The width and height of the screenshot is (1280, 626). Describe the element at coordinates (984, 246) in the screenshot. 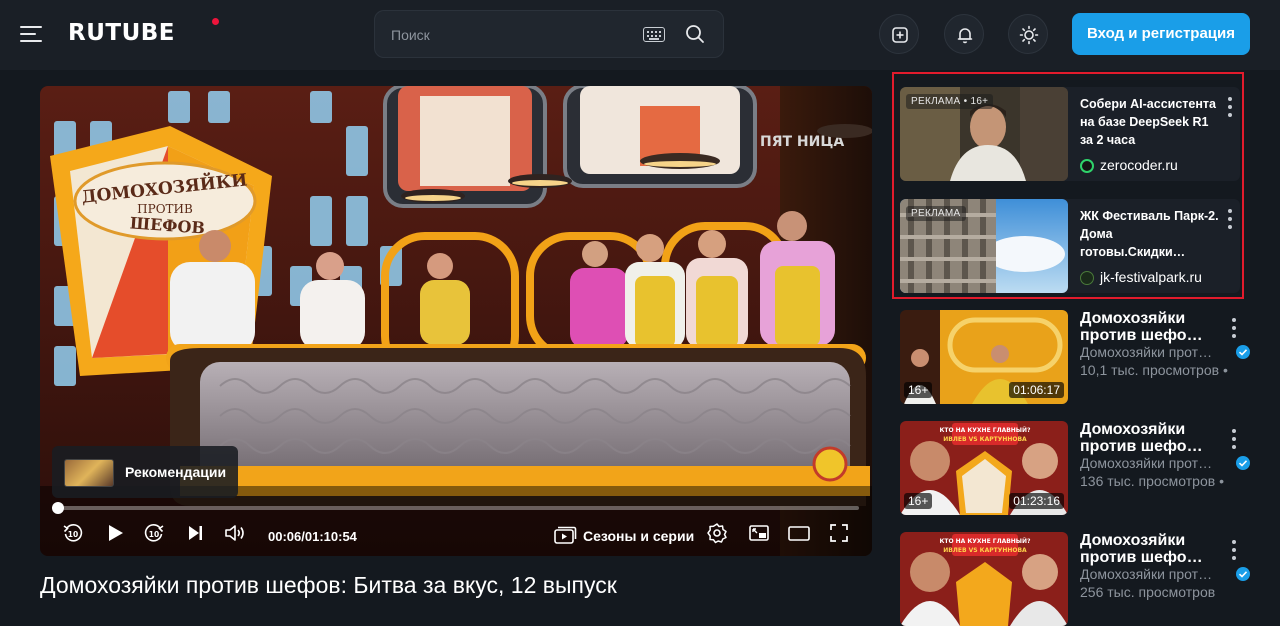

I see `ad-thumbnail: РЕКЛАМА` at that location.